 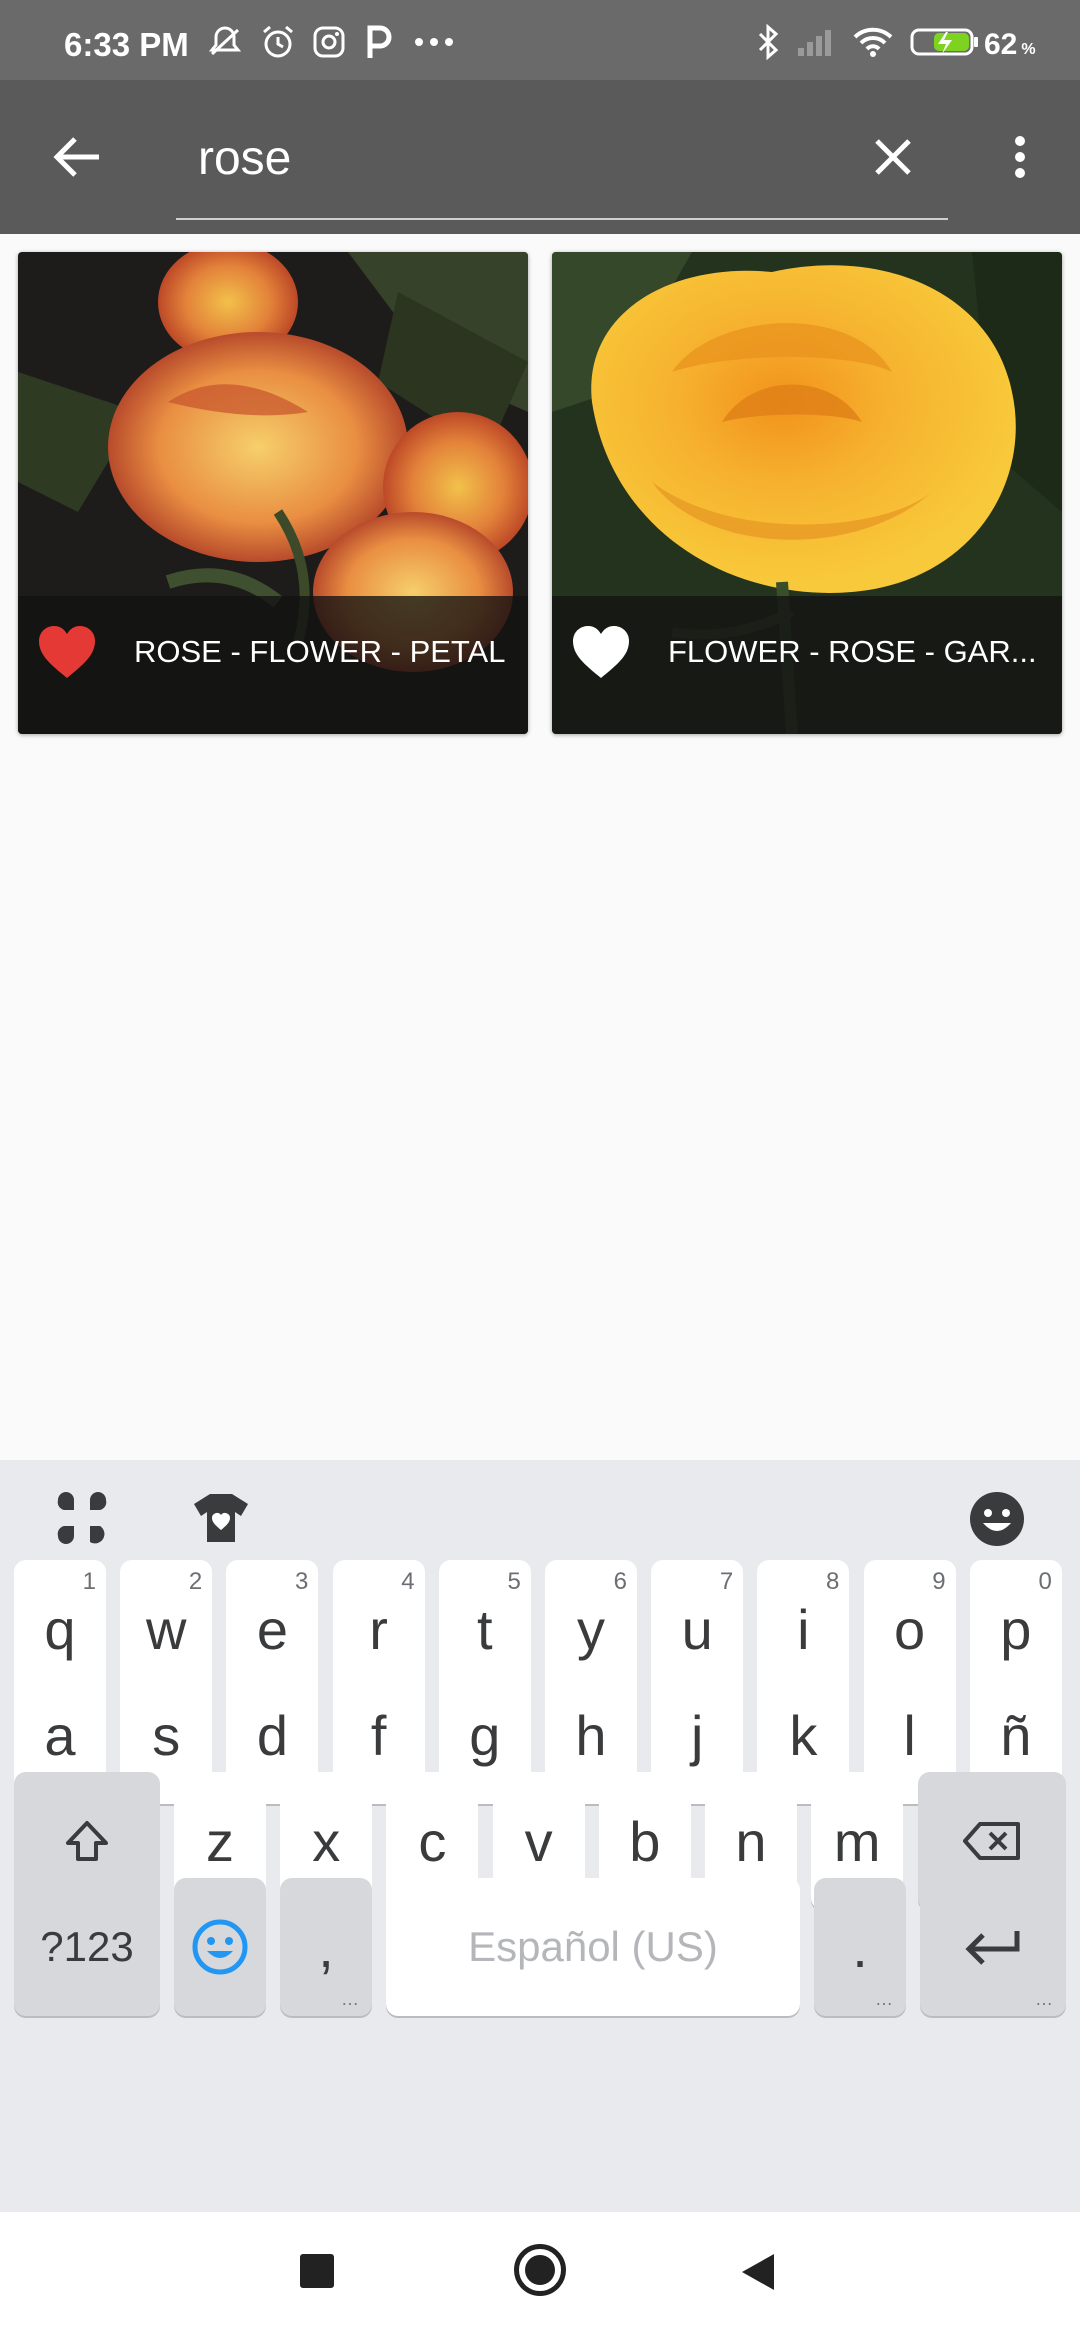 I want to click on key-label: u, so click(x=697, y=1629).